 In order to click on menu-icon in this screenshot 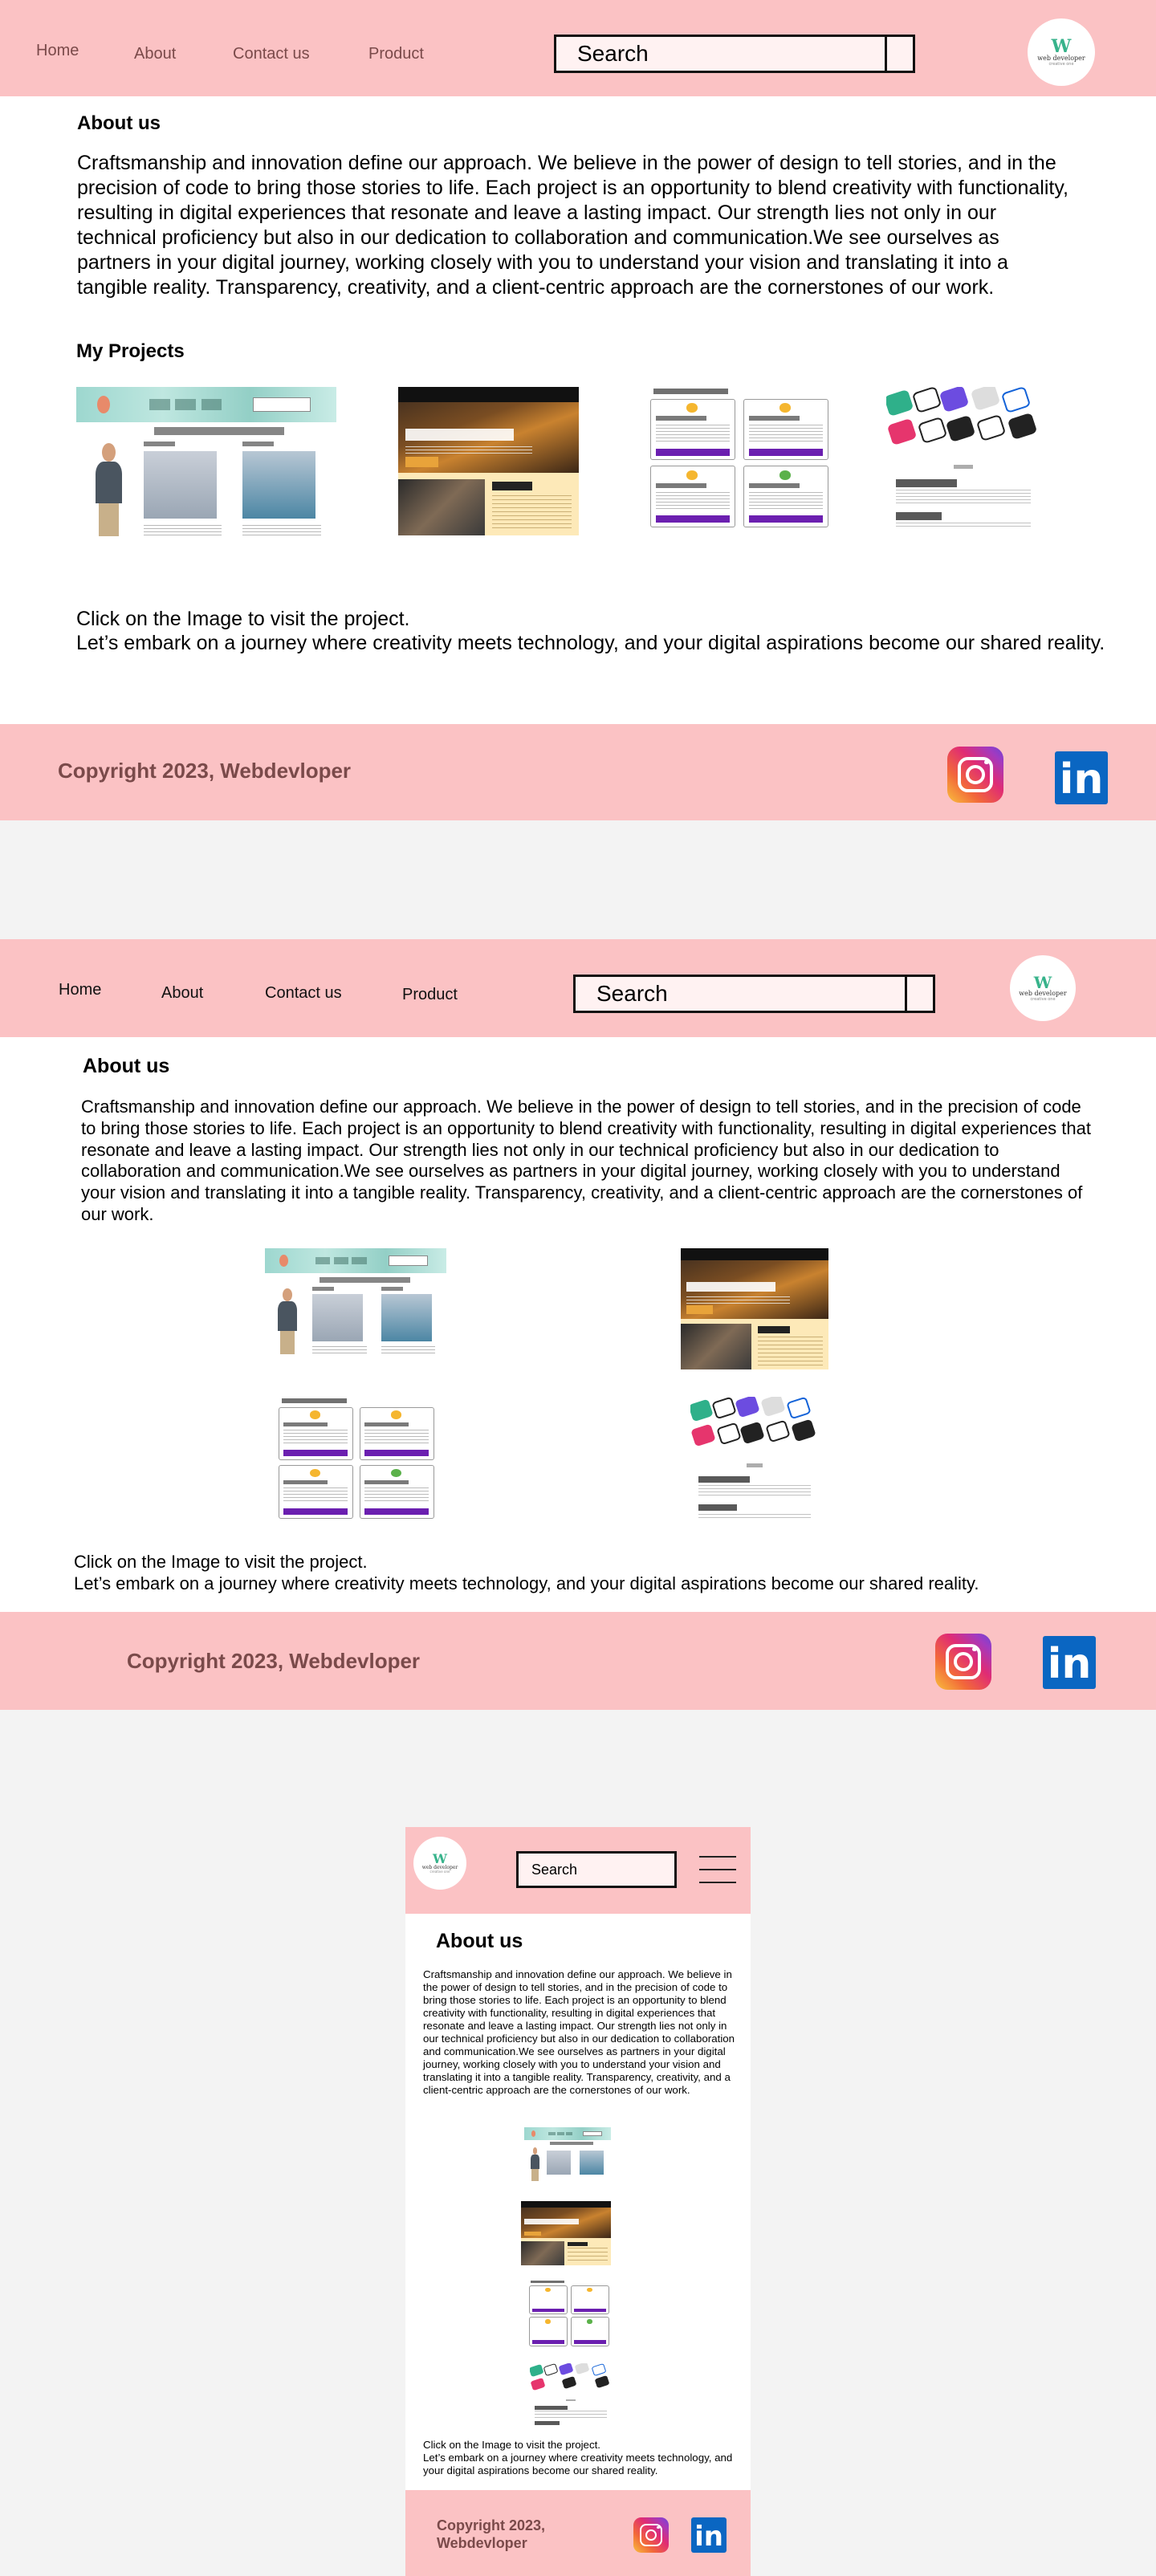, I will do `click(717, 1869)`.